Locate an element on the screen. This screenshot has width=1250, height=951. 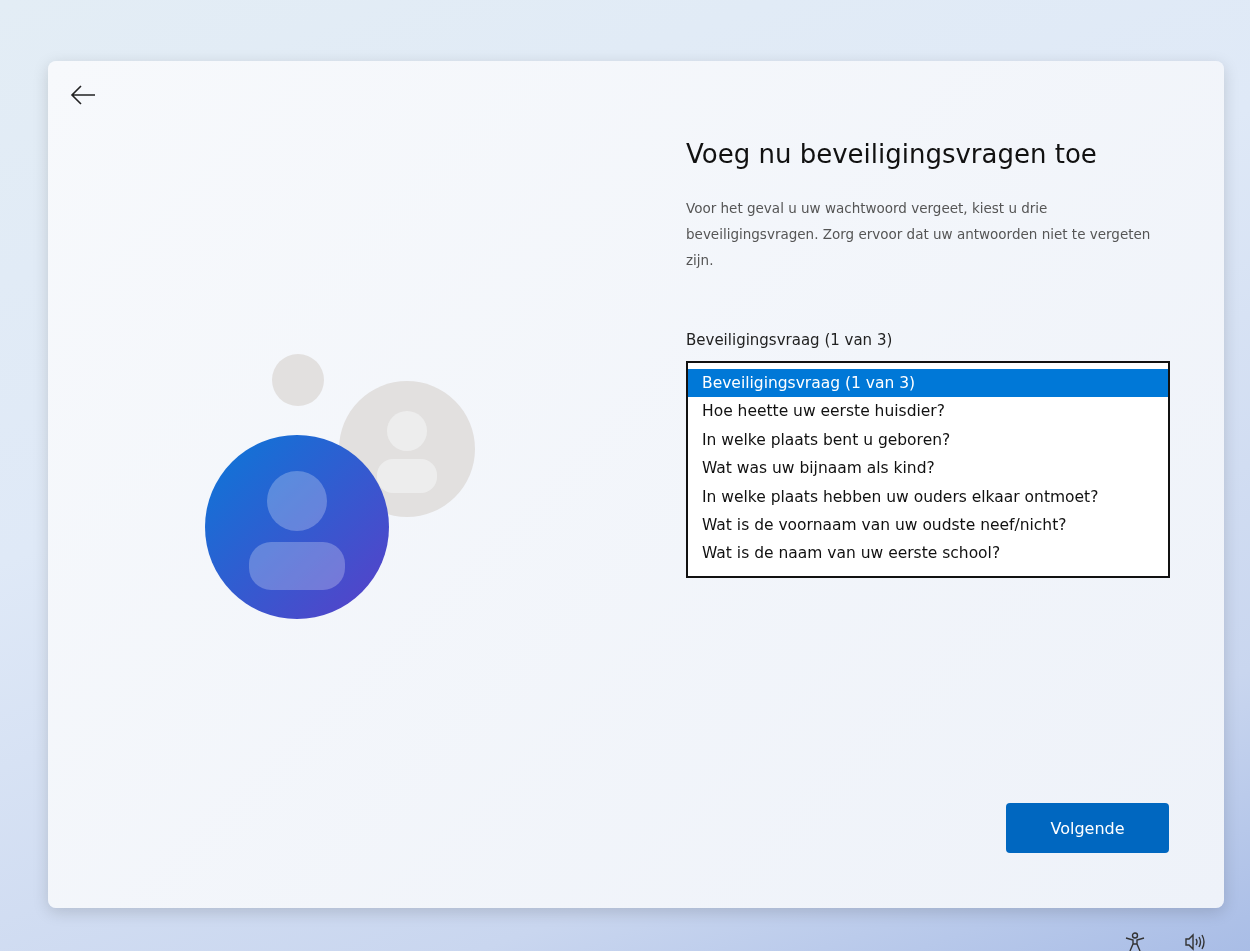
back-button is located at coordinates (83, 95).